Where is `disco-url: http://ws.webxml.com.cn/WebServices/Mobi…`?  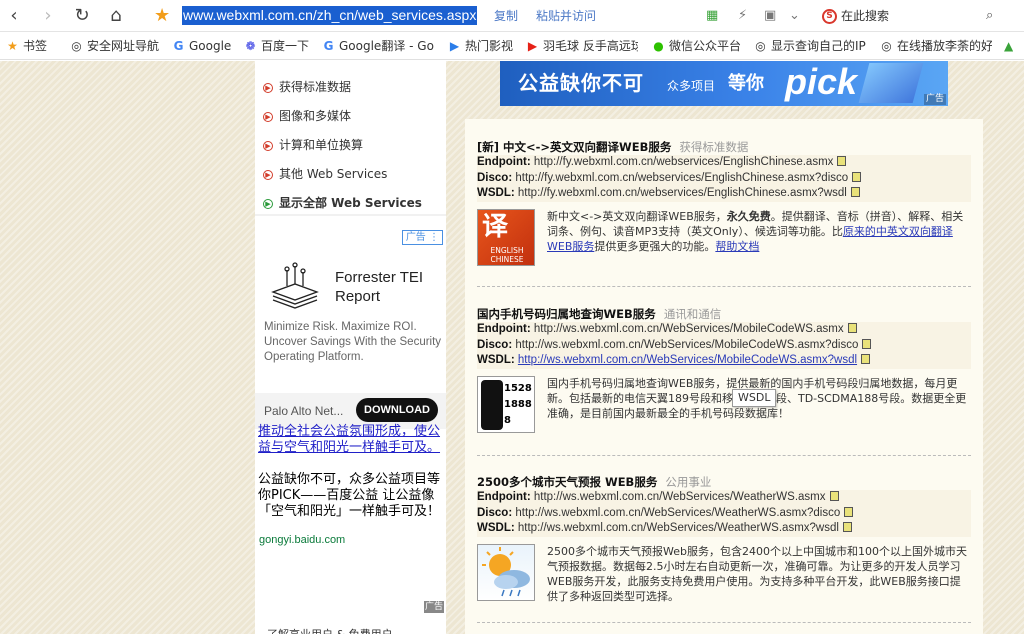 disco-url: http://ws.webxml.com.cn/WebServices/Mobi… is located at coordinates (686, 345).